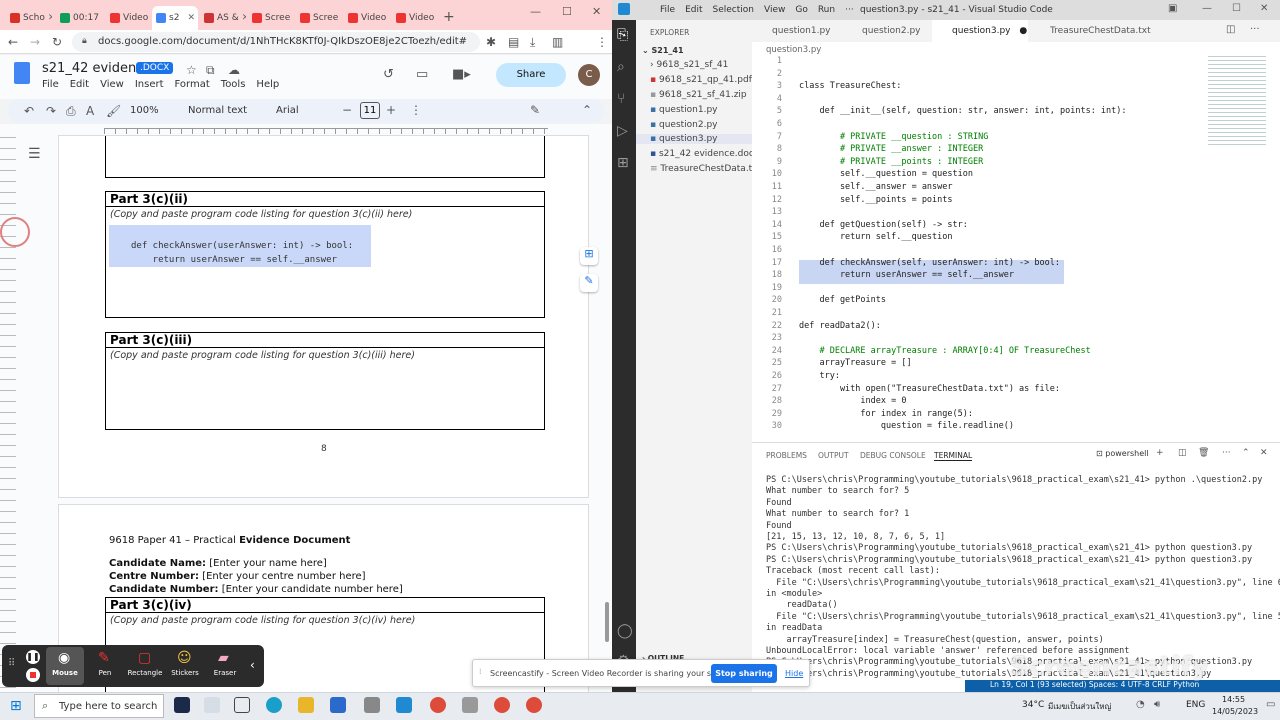  I want to click on windows-start-icon: ⊞, so click(16, 706).